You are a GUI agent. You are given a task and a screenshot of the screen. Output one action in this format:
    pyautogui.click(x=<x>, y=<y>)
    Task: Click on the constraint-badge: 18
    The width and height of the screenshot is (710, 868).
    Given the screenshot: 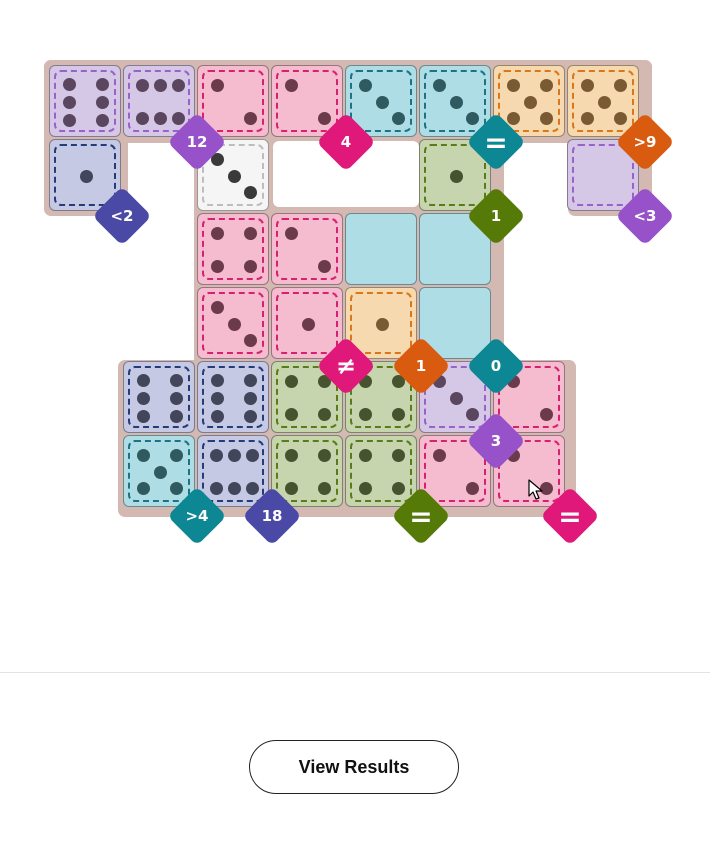 What is the action you would take?
    pyautogui.click(x=272, y=516)
    